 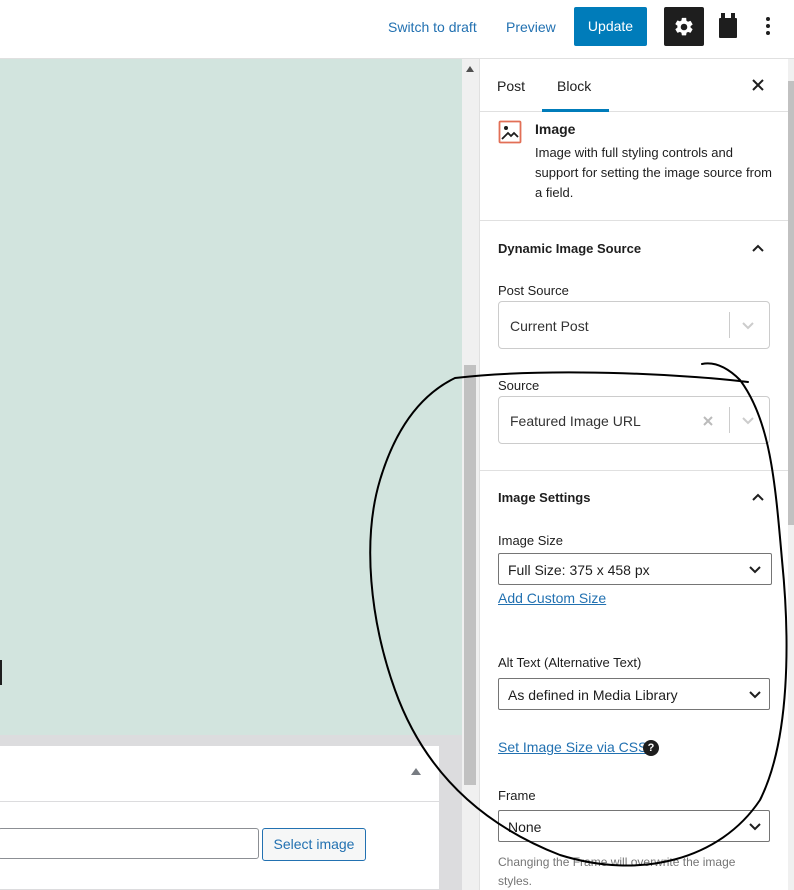 I want to click on post-source-select: Current Post, so click(x=634, y=325).